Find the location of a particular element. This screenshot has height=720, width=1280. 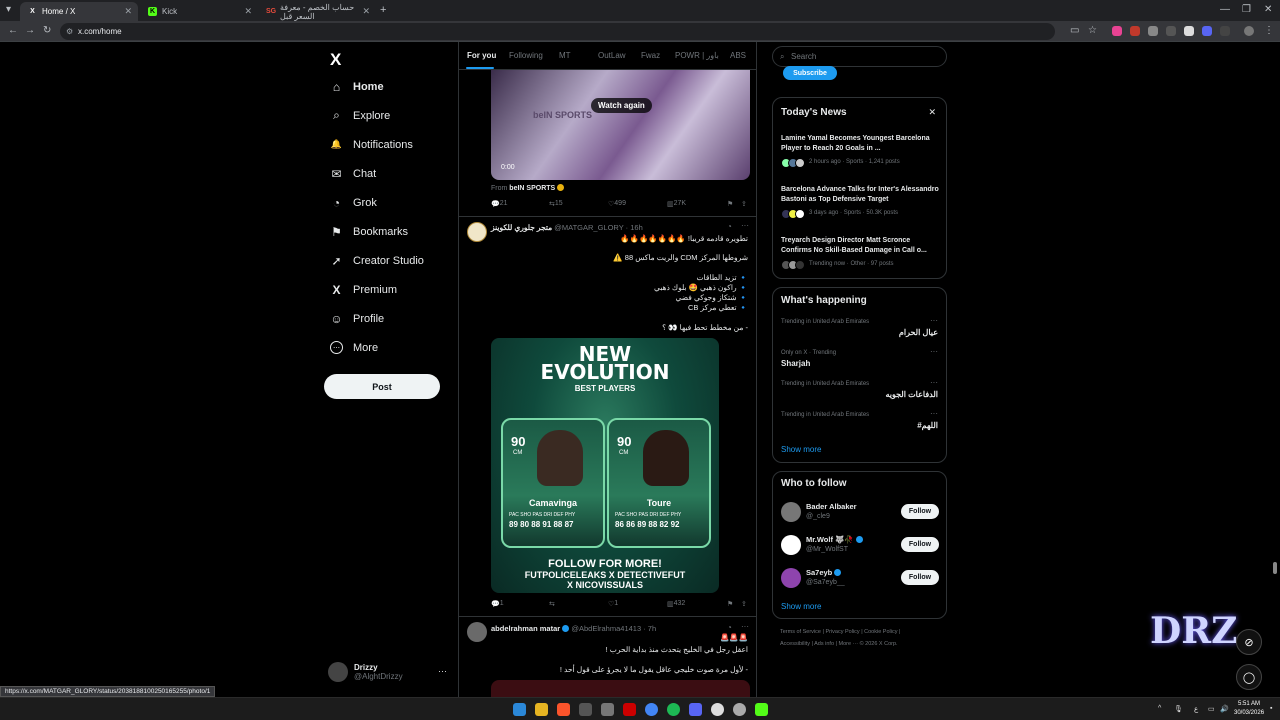

tab-outlaw: OutLaw is located at coordinates (612, 55).